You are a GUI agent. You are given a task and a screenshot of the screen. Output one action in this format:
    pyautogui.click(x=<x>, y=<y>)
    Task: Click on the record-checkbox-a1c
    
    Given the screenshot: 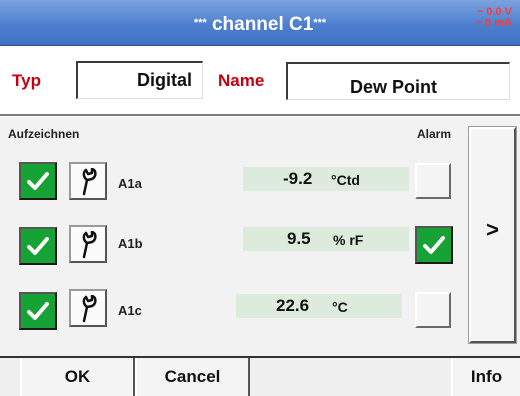 What is the action you would take?
    pyautogui.click(x=38, y=311)
    